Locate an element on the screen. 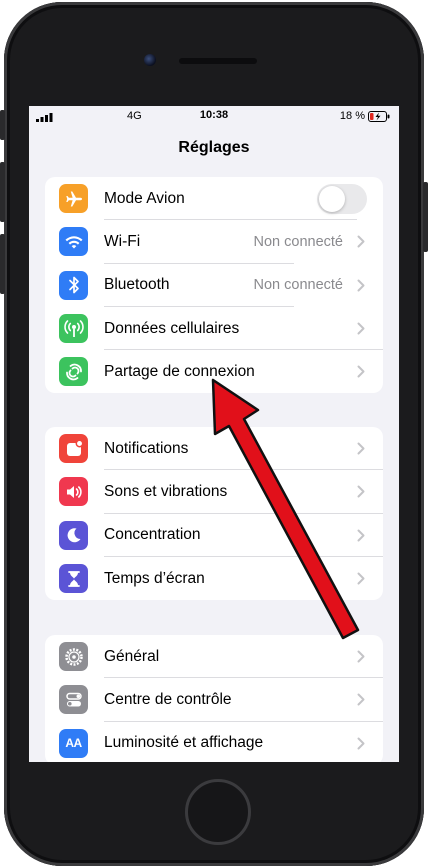 The height and width of the screenshot is (868, 428). cellular-icon is located at coordinates (73, 329).